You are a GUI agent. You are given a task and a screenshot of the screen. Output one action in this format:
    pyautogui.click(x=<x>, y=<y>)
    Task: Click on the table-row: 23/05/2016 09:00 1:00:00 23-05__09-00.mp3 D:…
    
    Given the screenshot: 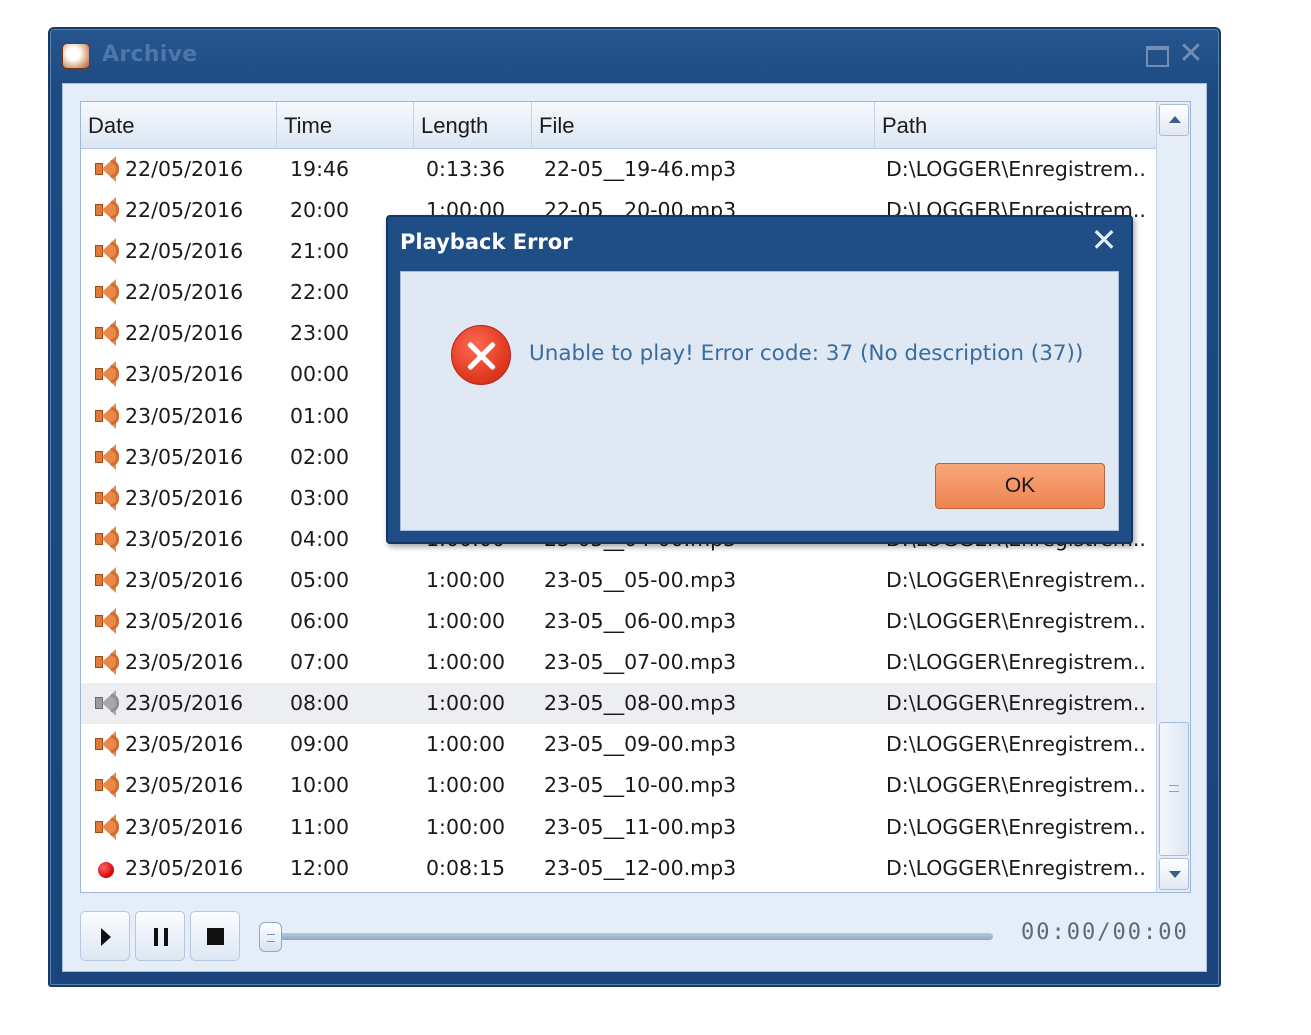 What is the action you would take?
    pyautogui.click(x=618, y=744)
    